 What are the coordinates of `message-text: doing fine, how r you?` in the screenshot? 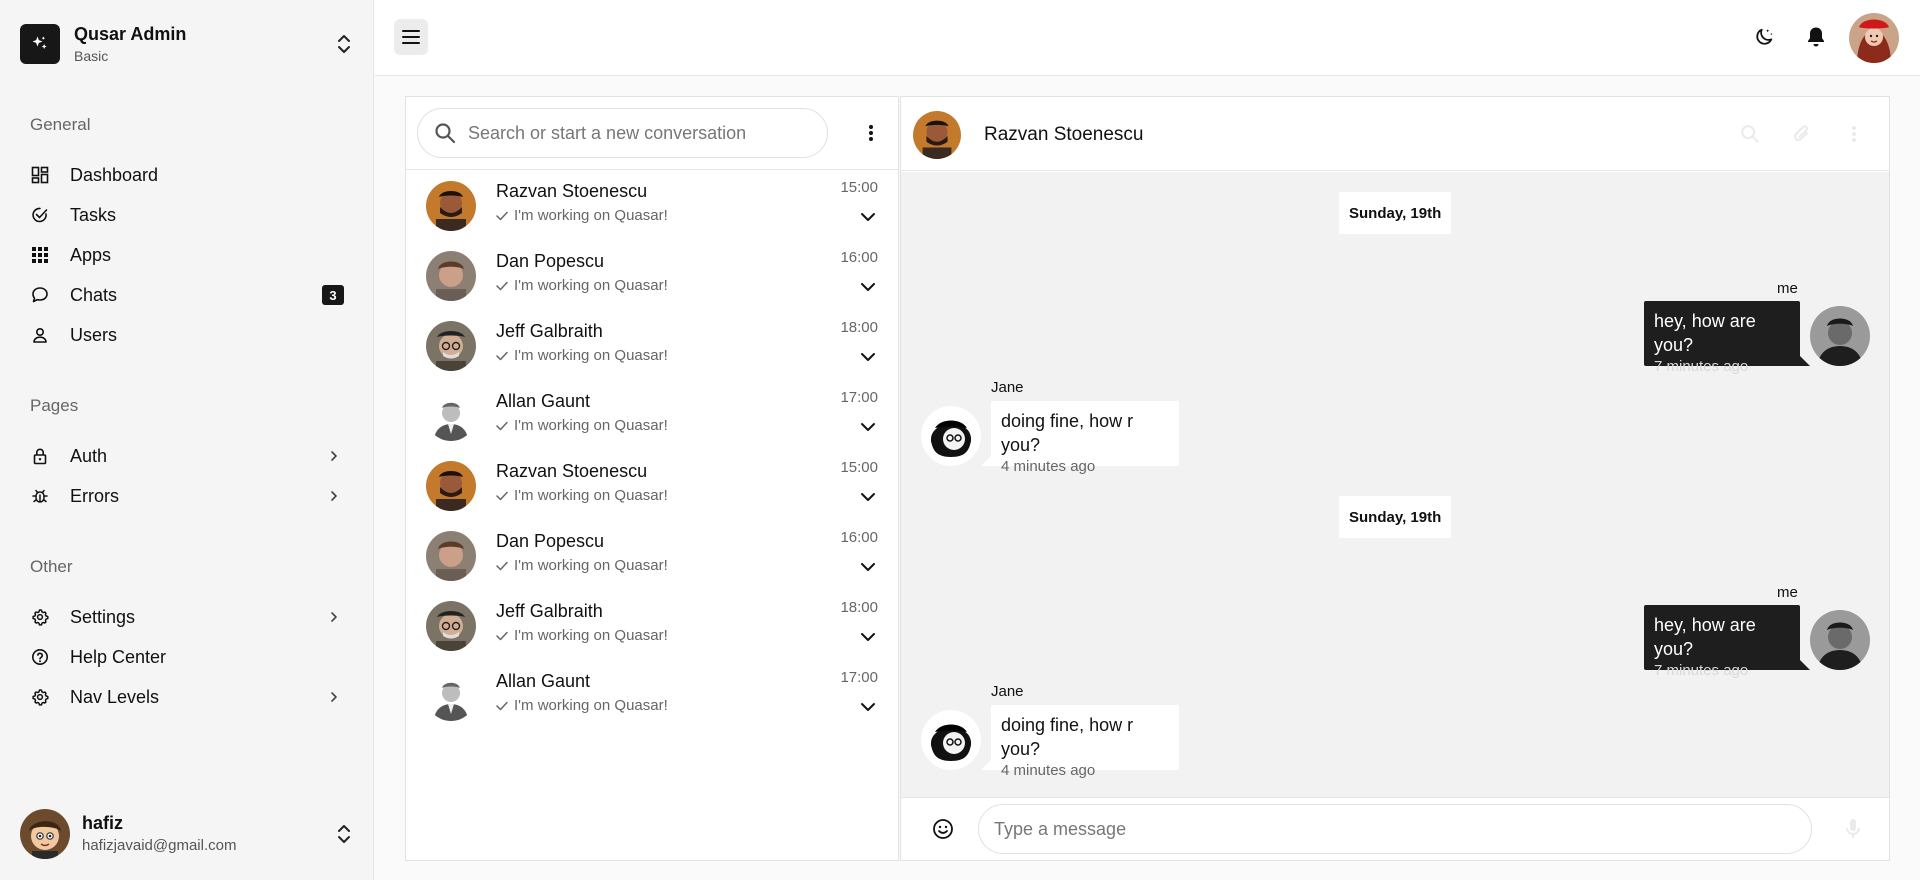 It's located at (1067, 737).